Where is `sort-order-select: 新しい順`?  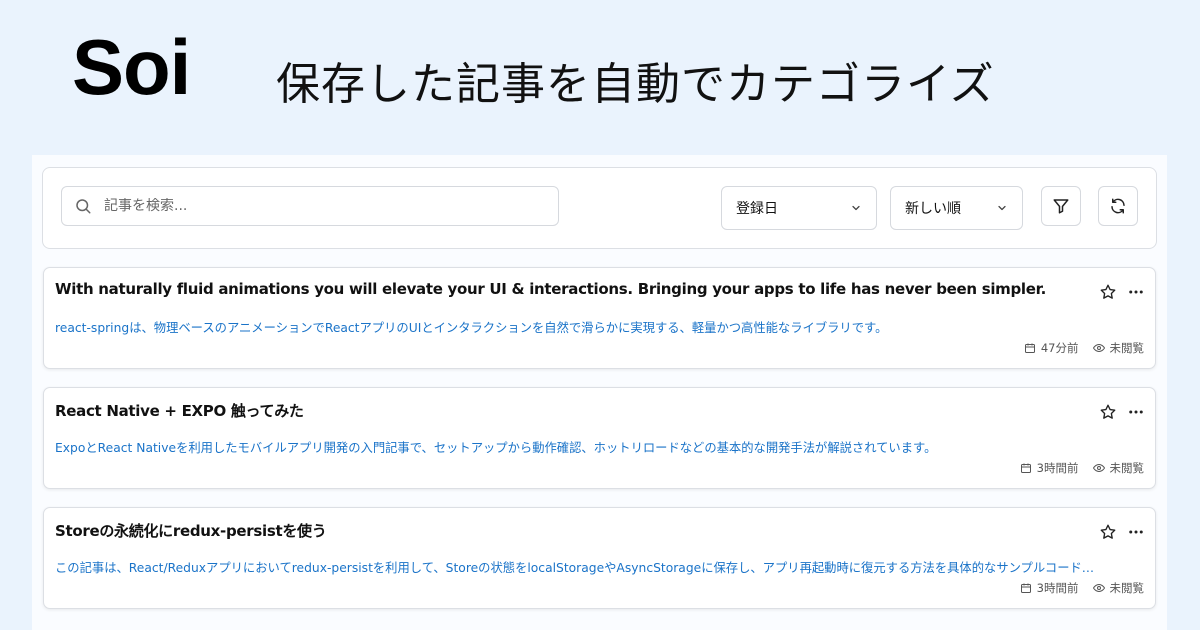
sort-order-select: 新しい順 is located at coordinates (956, 208).